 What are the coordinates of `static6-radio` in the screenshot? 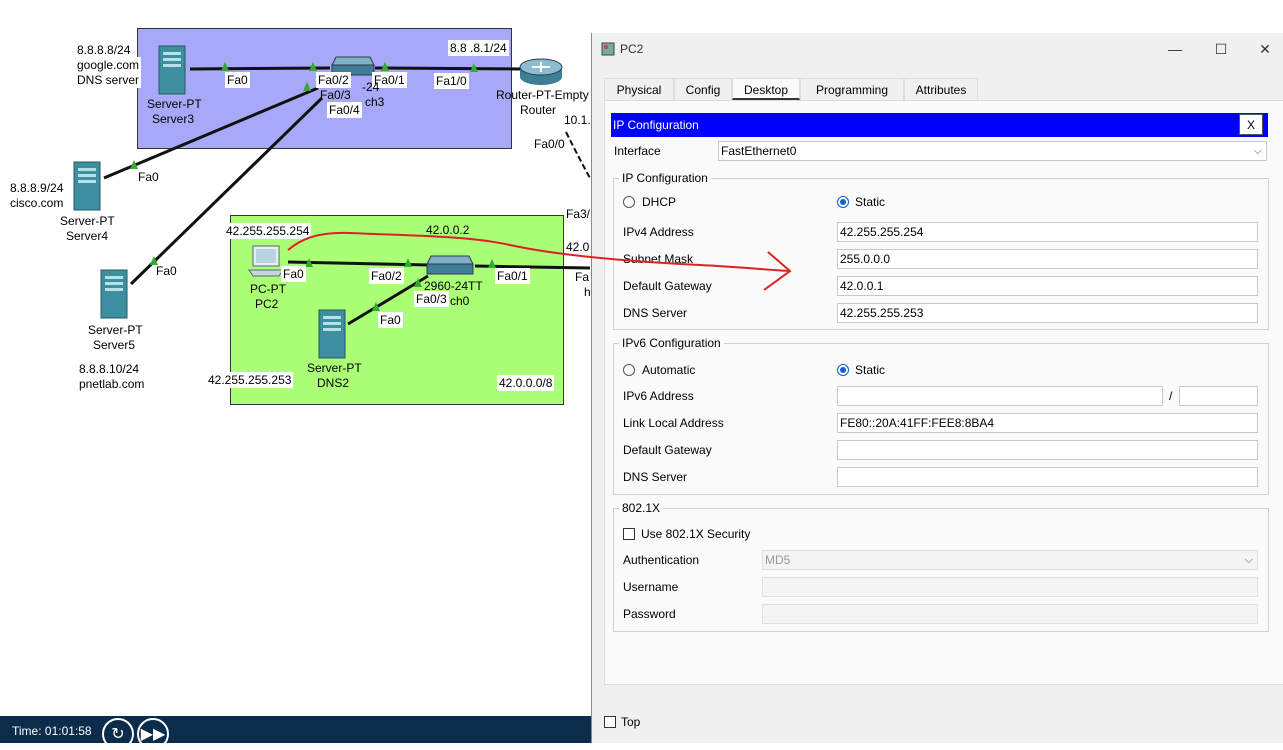 It's located at (843, 370).